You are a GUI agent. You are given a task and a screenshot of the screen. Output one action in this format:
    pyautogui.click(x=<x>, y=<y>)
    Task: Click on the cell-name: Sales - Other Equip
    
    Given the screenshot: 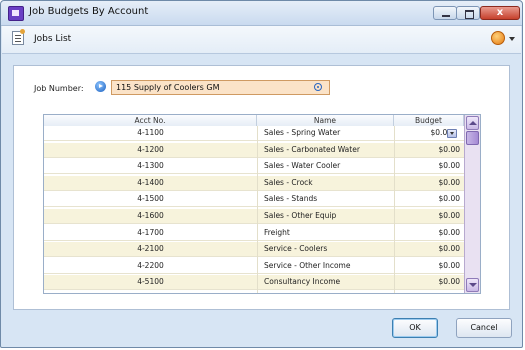 What is the action you would take?
    pyautogui.click(x=329, y=216)
    